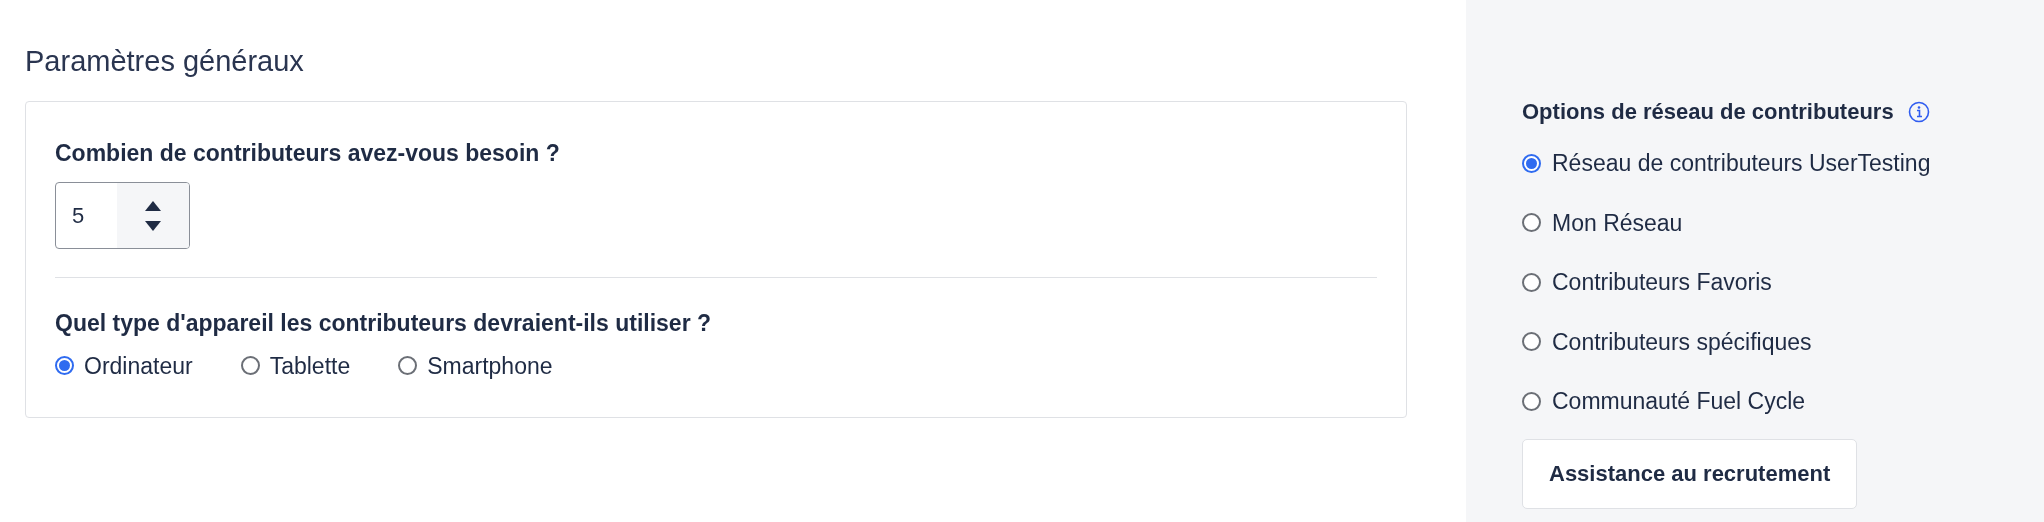 The width and height of the screenshot is (2044, 522). I want to click on radio-label: Réseau de contributeurs UserTesting, so click(1741, 163).